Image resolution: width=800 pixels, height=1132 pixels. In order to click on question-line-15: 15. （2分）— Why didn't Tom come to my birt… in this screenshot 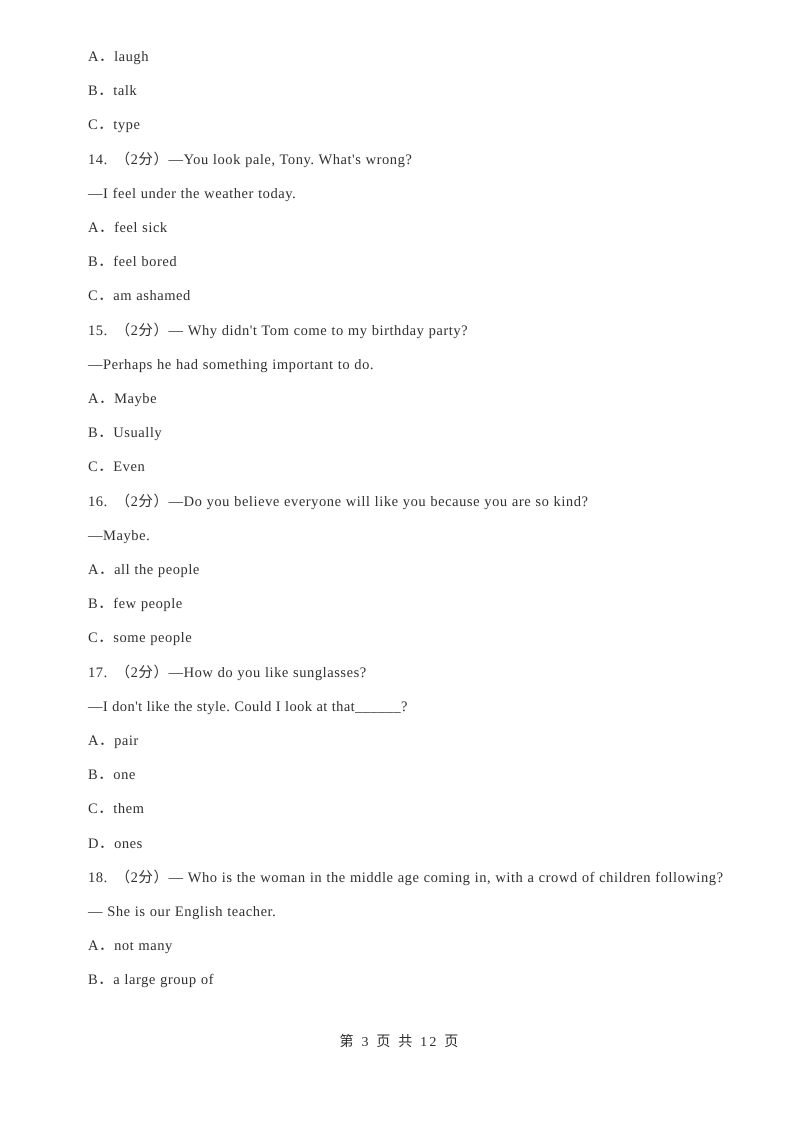, I will do `click(278, 330)`.